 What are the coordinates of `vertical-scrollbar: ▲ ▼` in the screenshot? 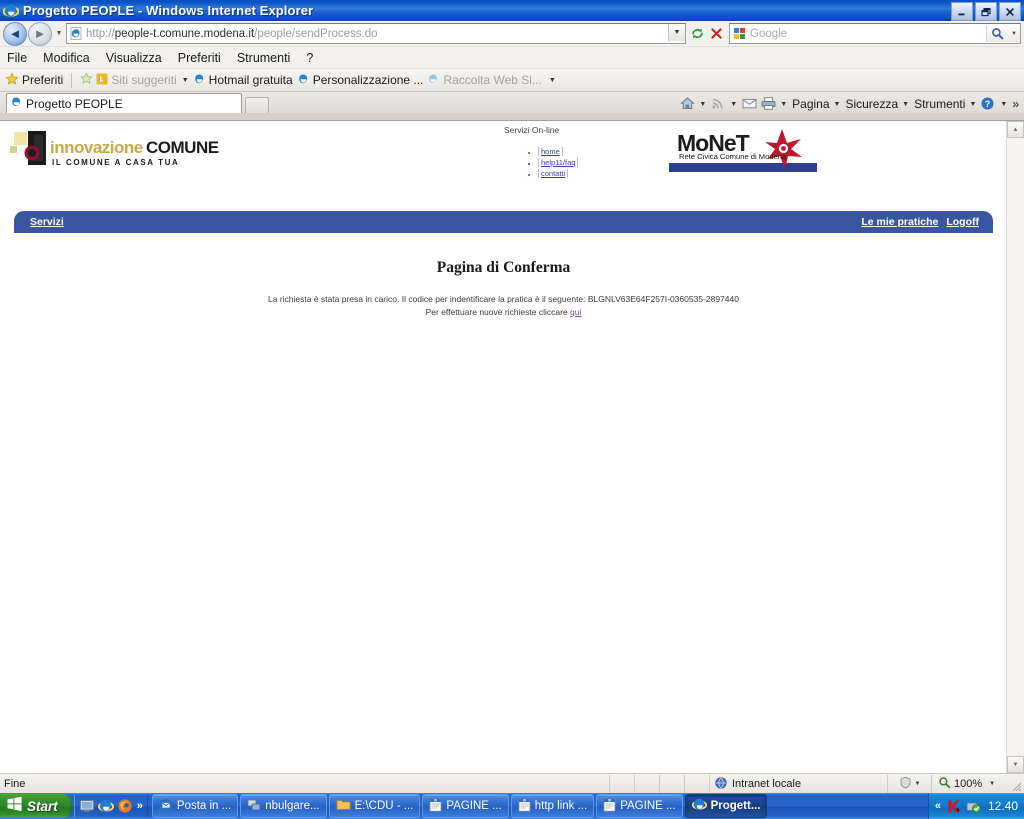 It's located at (1015, 447).